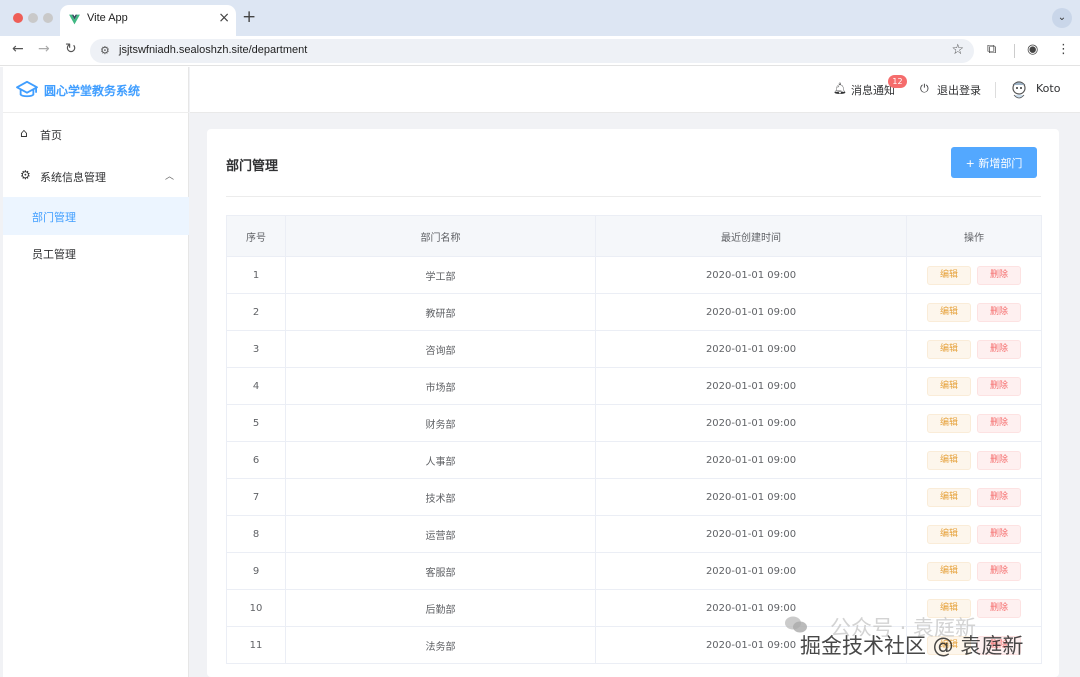 The height and width of the screenshot is (677, 1080). I want to click on new-tab-button: +, so click(249, 17).